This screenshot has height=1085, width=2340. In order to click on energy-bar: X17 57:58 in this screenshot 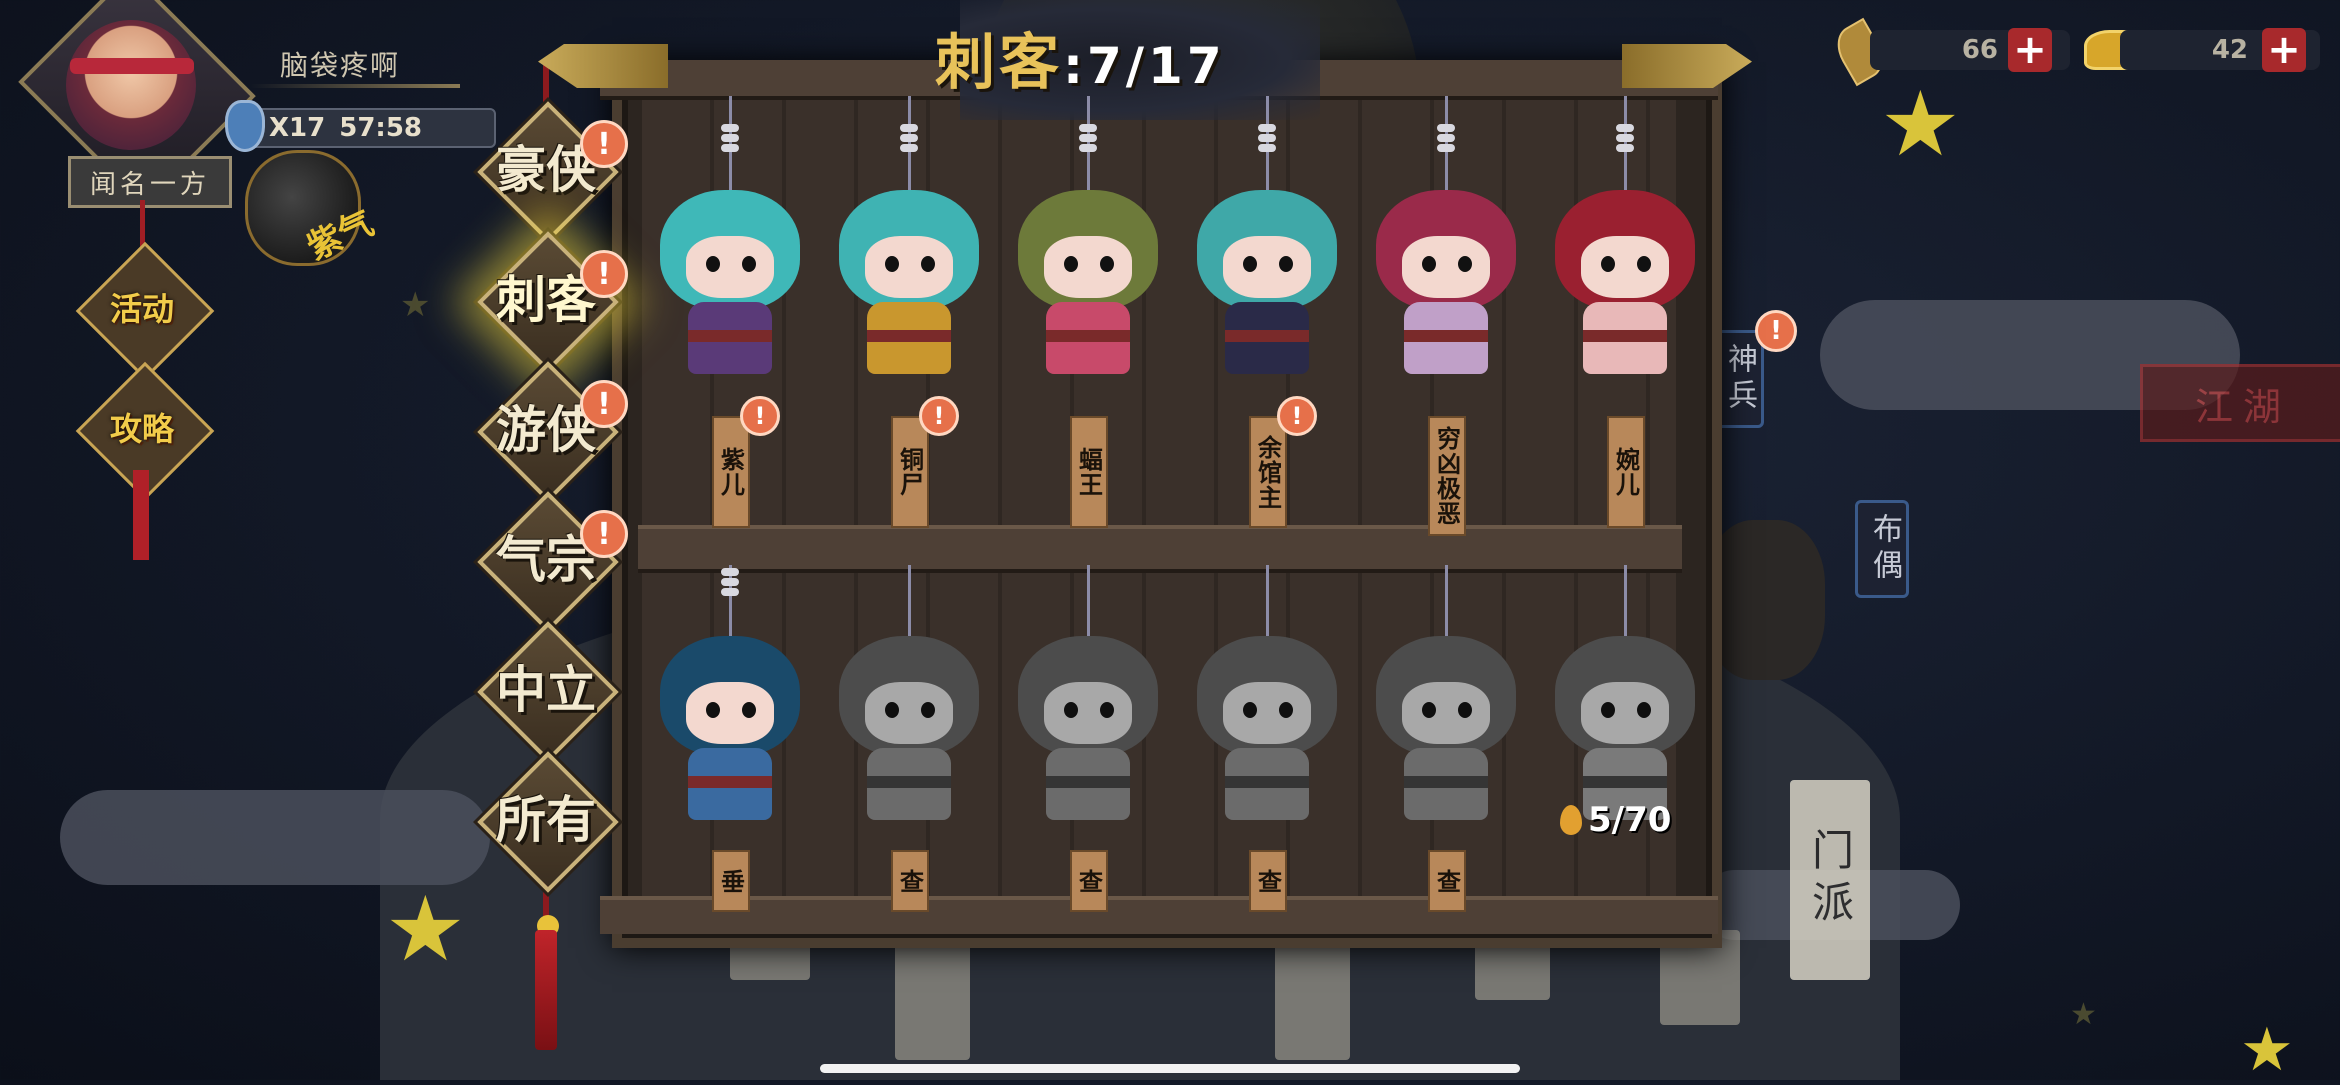, I will do `click(370, 128)`.